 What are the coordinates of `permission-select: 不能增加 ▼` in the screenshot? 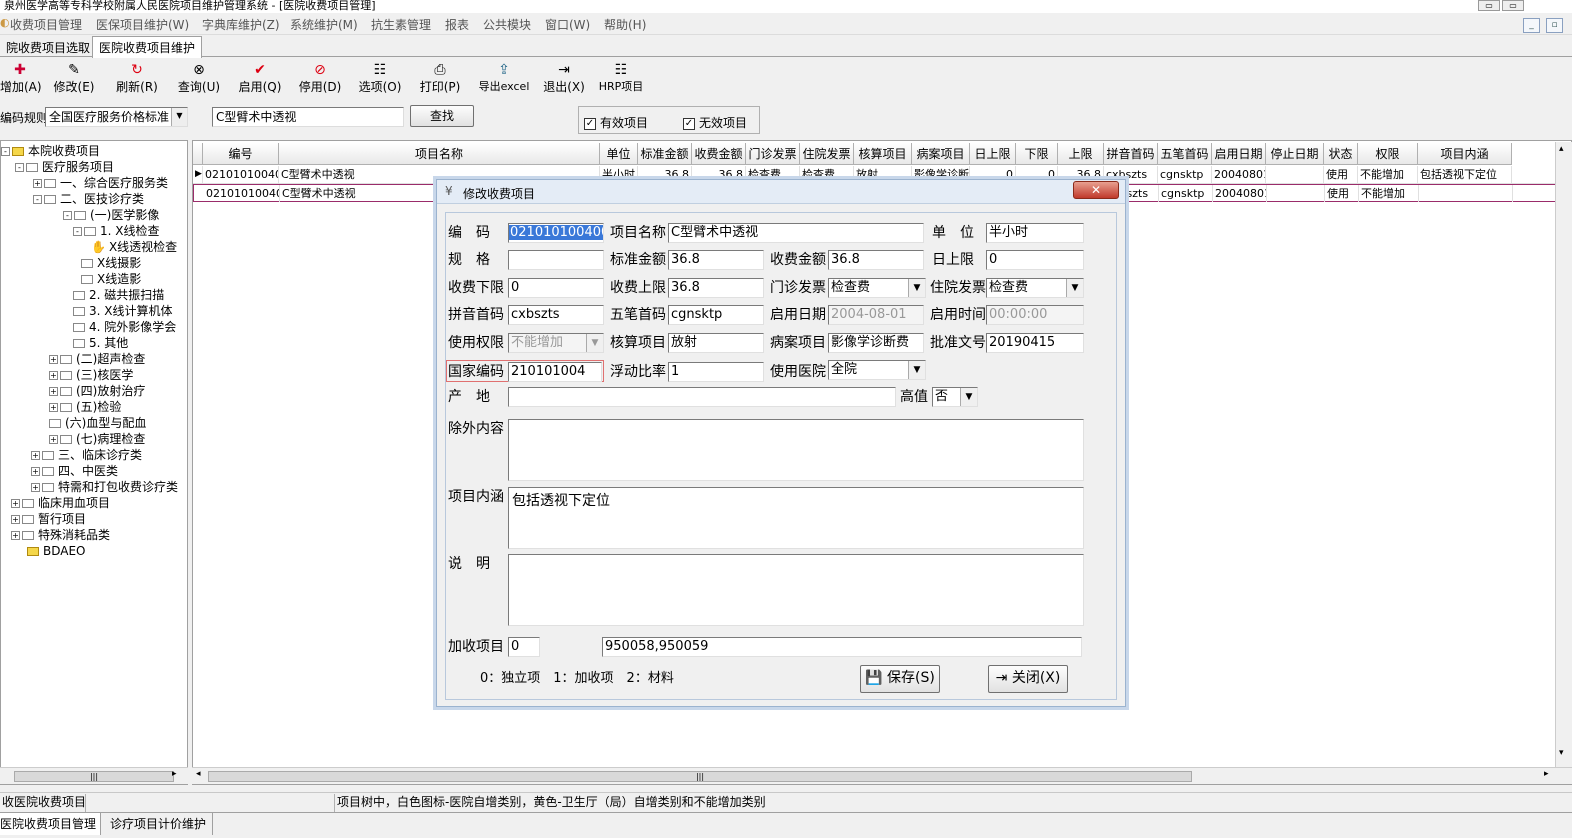 It's located at (556, 343).